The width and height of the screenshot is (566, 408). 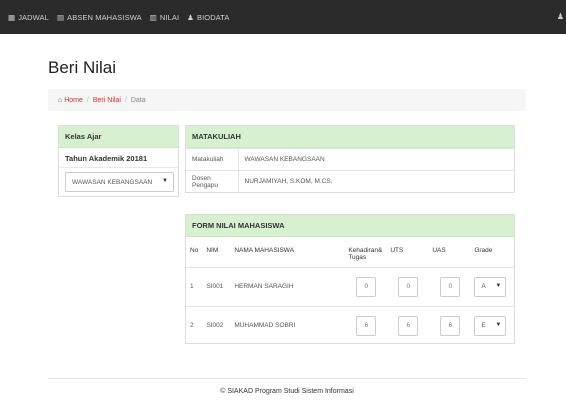 I want to click on form-nilai-heading: FORM NILAI MAHASISWA, so click(x=350, y=226).